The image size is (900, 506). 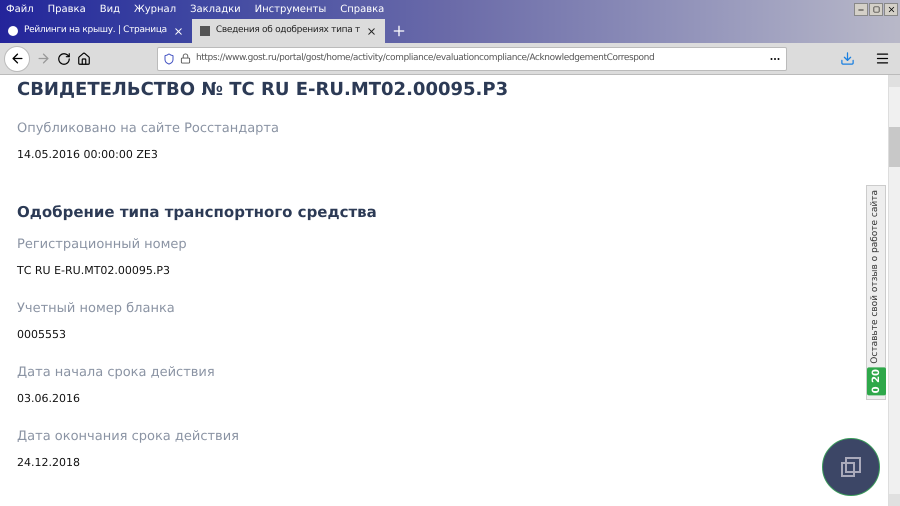 What do you see at coordinates (290, 9) in the screenshot?
I see `menu-item: Инструменты` at bounding box center [290, 9].